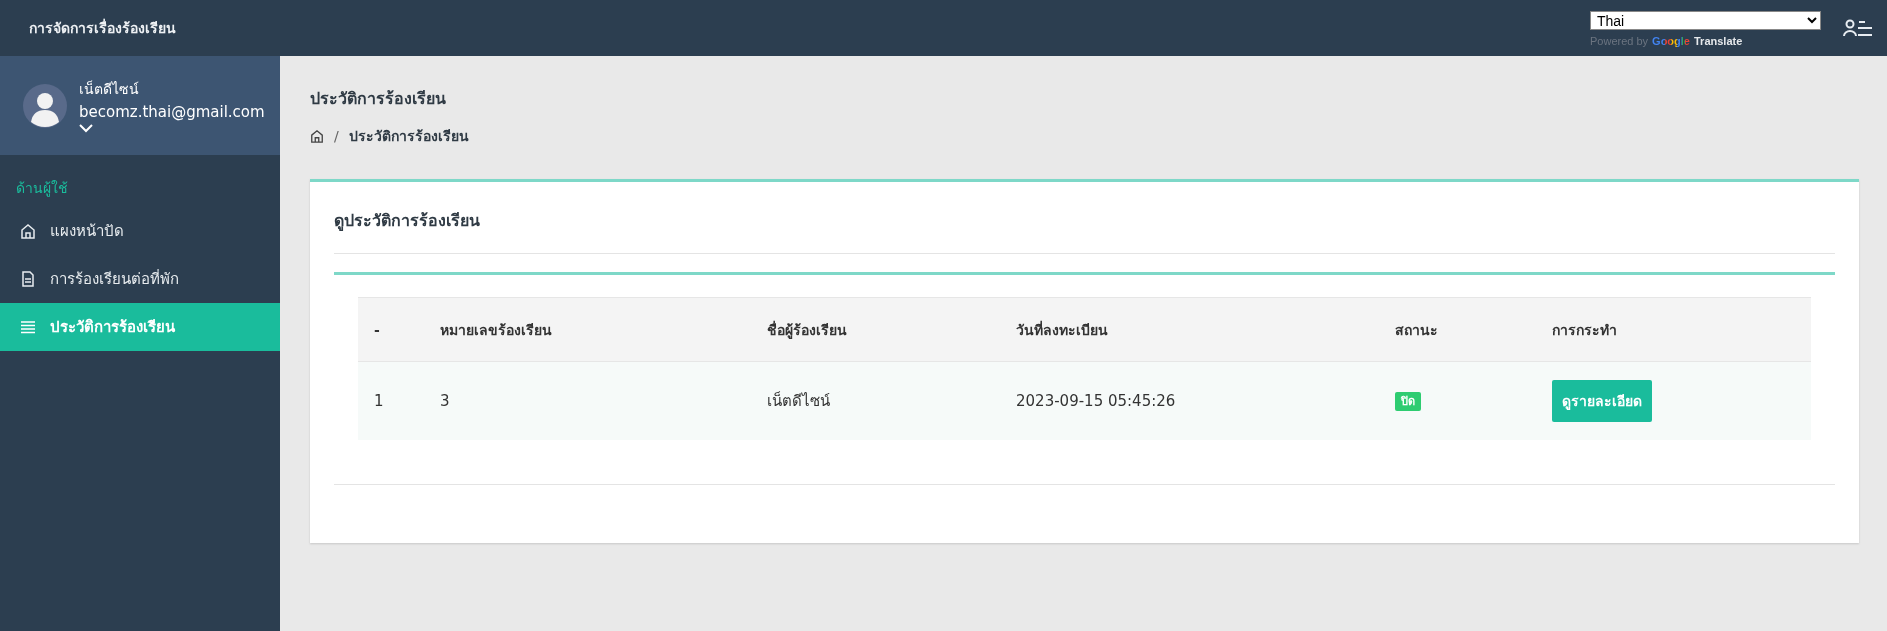  What do you see at coordinates (1084, 231) in the screenshot?
I see `card-title: ดูประวัติการร้องเรียน` at bounding box center [1084, 231].